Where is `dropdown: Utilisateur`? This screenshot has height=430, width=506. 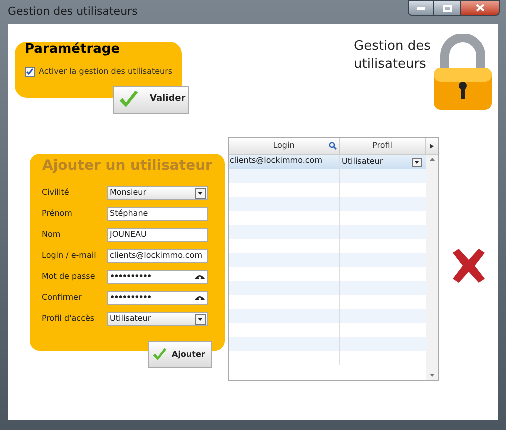
dropdown: Utilisateur is located at coordinates (157, 319).